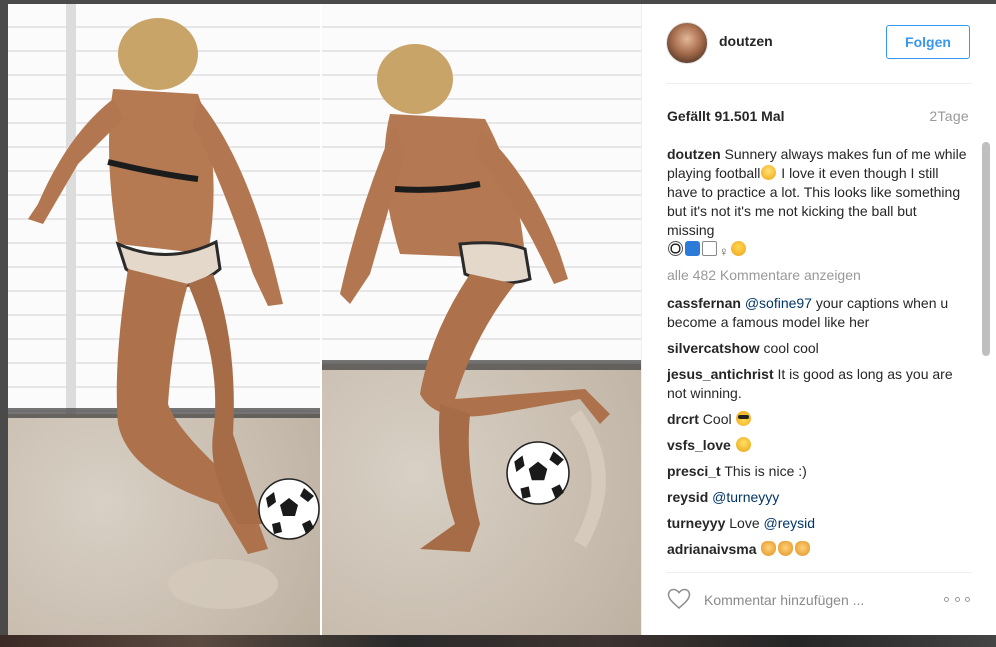  What do you see at coordinates (687, 497) in the screenshot?
I see `comment-username: reysid` at bounding box center [687, 497].